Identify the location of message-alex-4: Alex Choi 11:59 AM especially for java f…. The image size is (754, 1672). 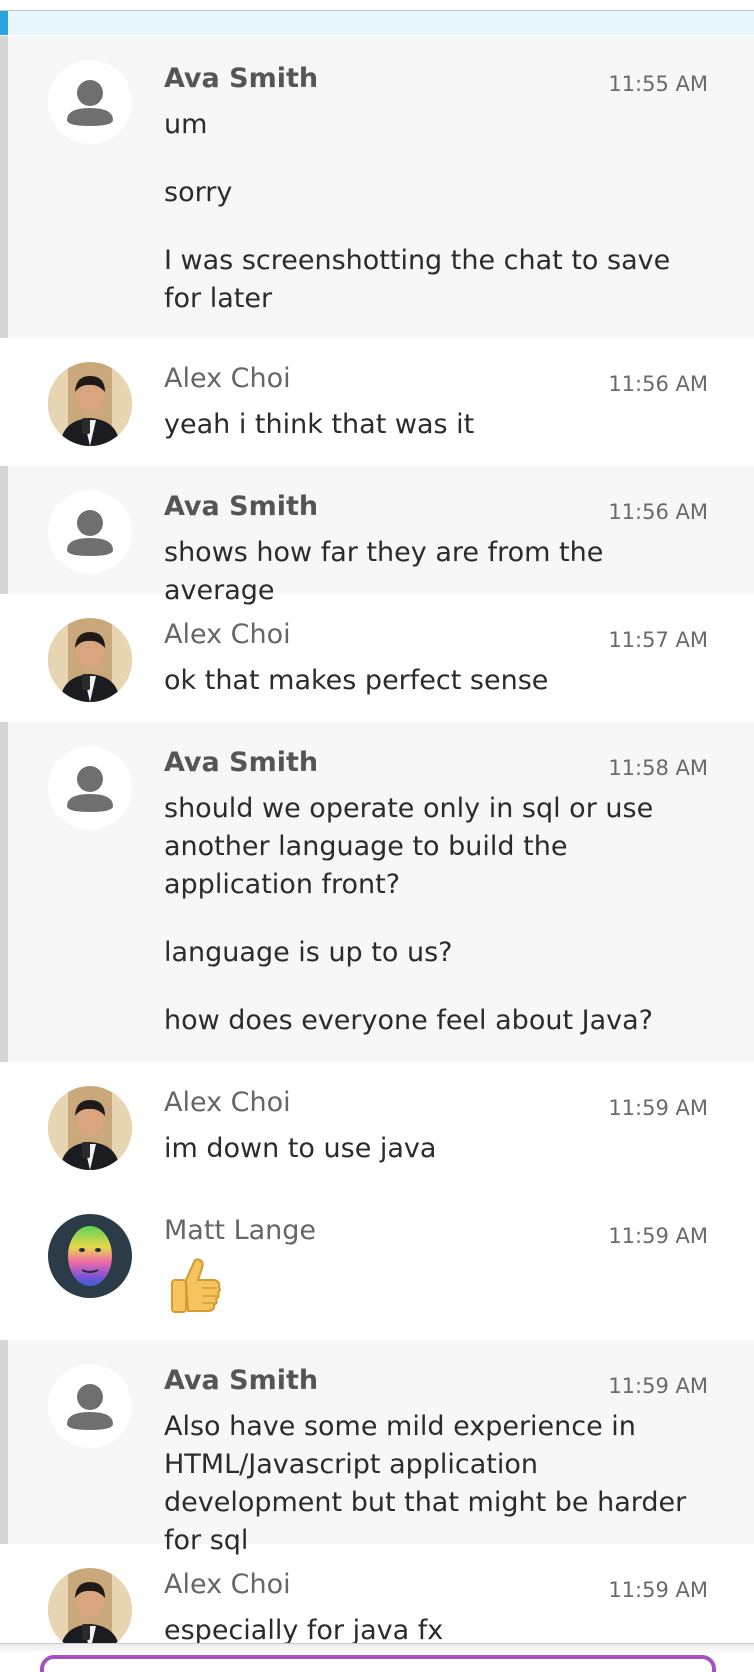
(377, 1594).